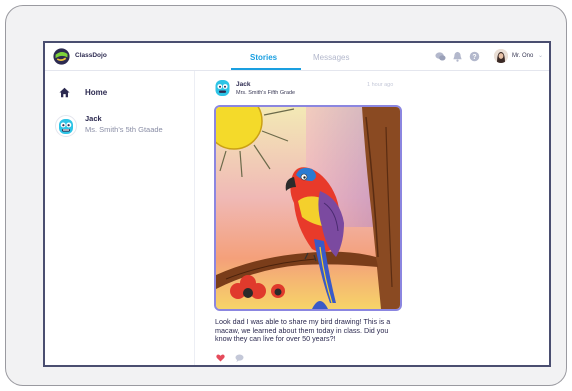 This screenshot has width=572, height=391. I want to click on top-bar: ClassDojo Stories Messages ? Mr. Ono ⌄, so click(297, 57).